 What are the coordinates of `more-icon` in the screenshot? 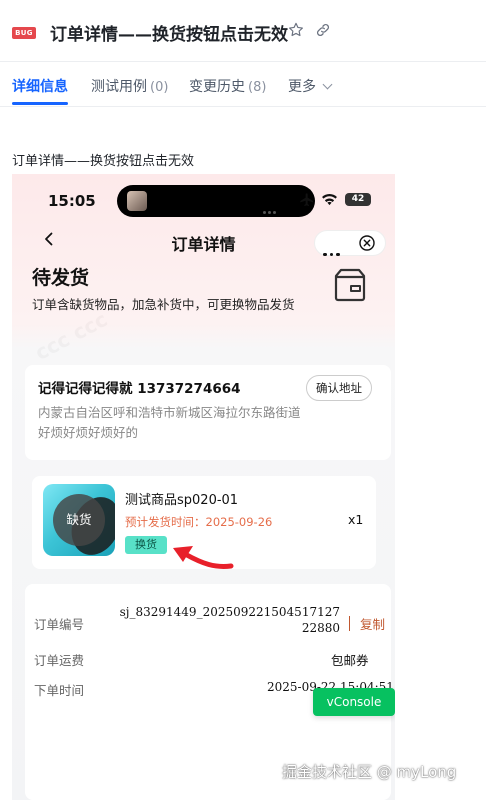 It's located at (333, 248).